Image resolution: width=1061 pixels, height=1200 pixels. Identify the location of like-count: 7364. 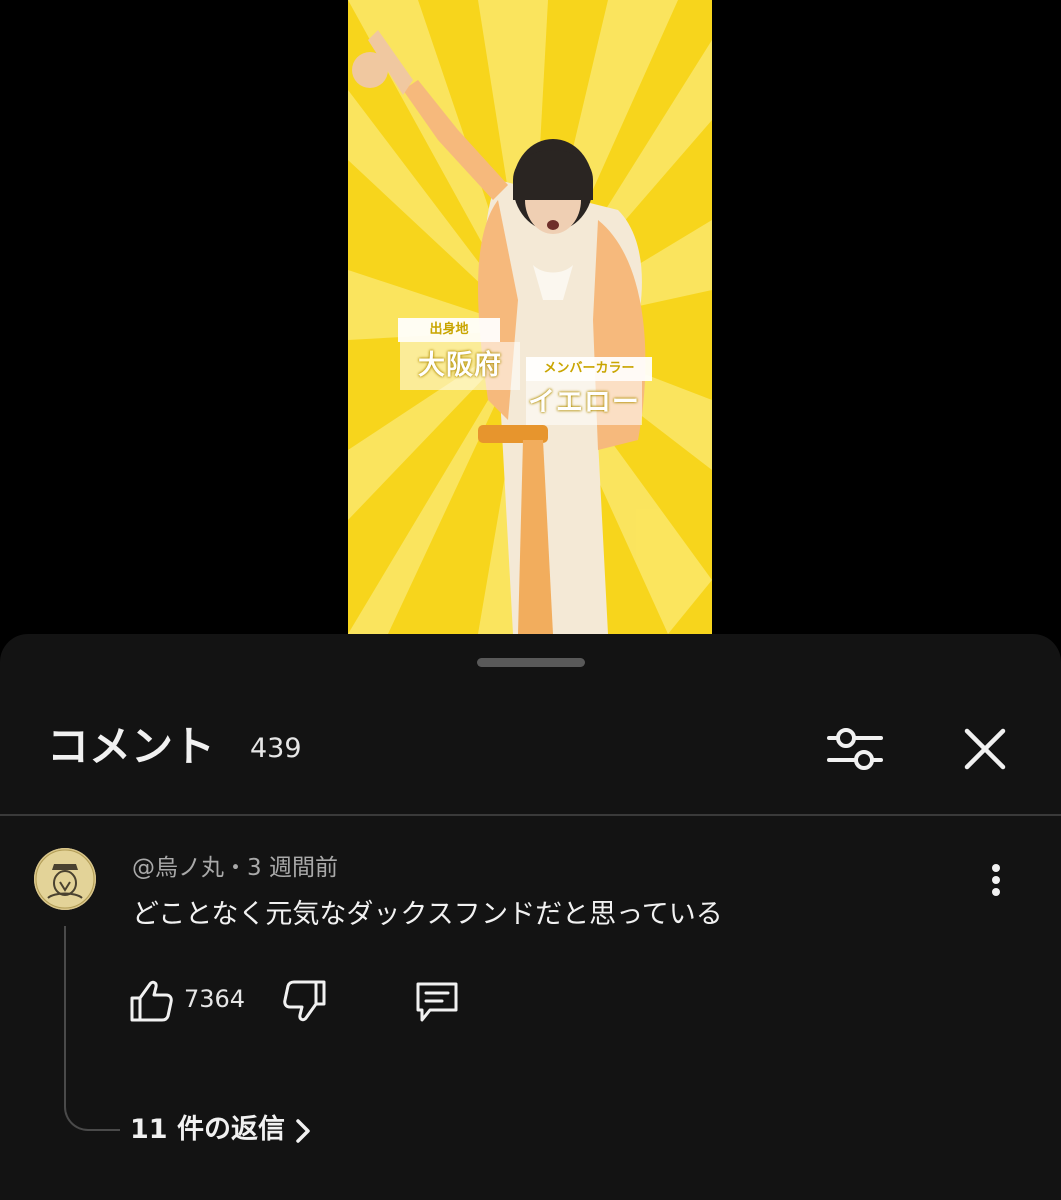
(215, 999).